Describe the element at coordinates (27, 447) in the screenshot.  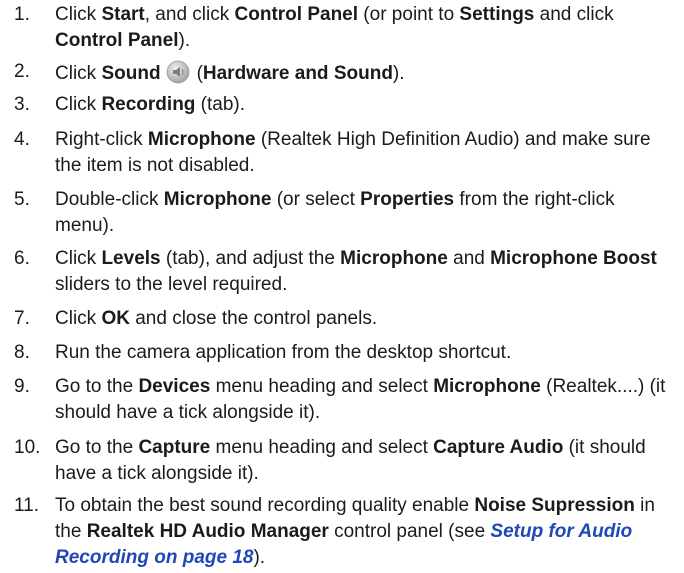
I see `step-number: 10.` at that location.